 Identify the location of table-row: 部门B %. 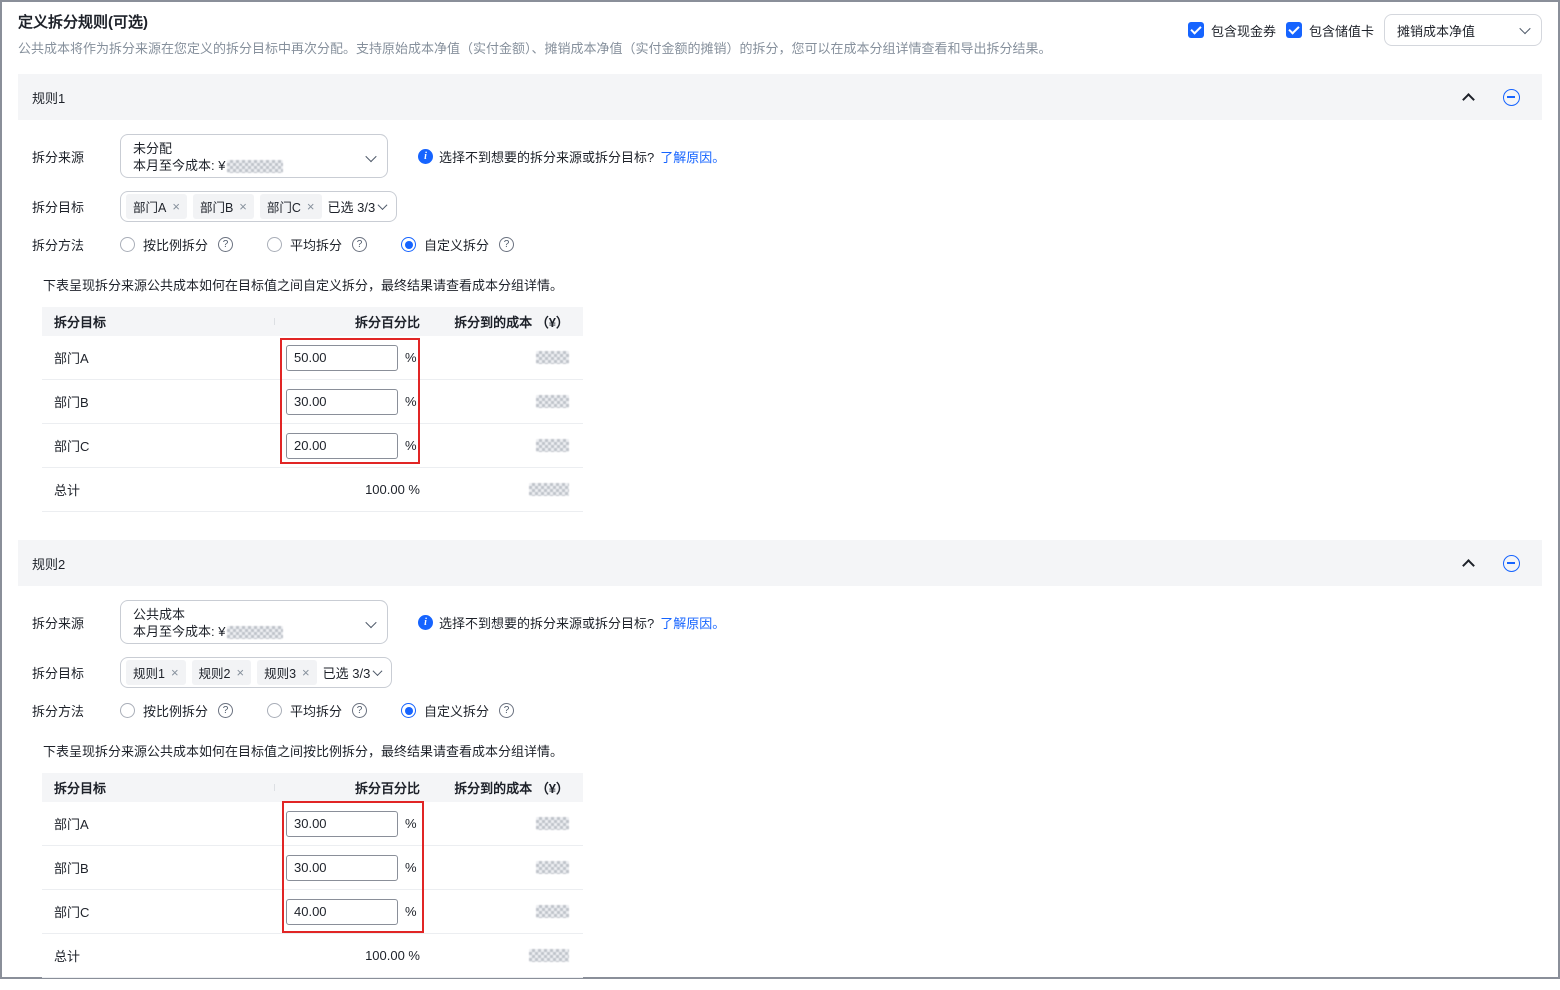
(312, 868).